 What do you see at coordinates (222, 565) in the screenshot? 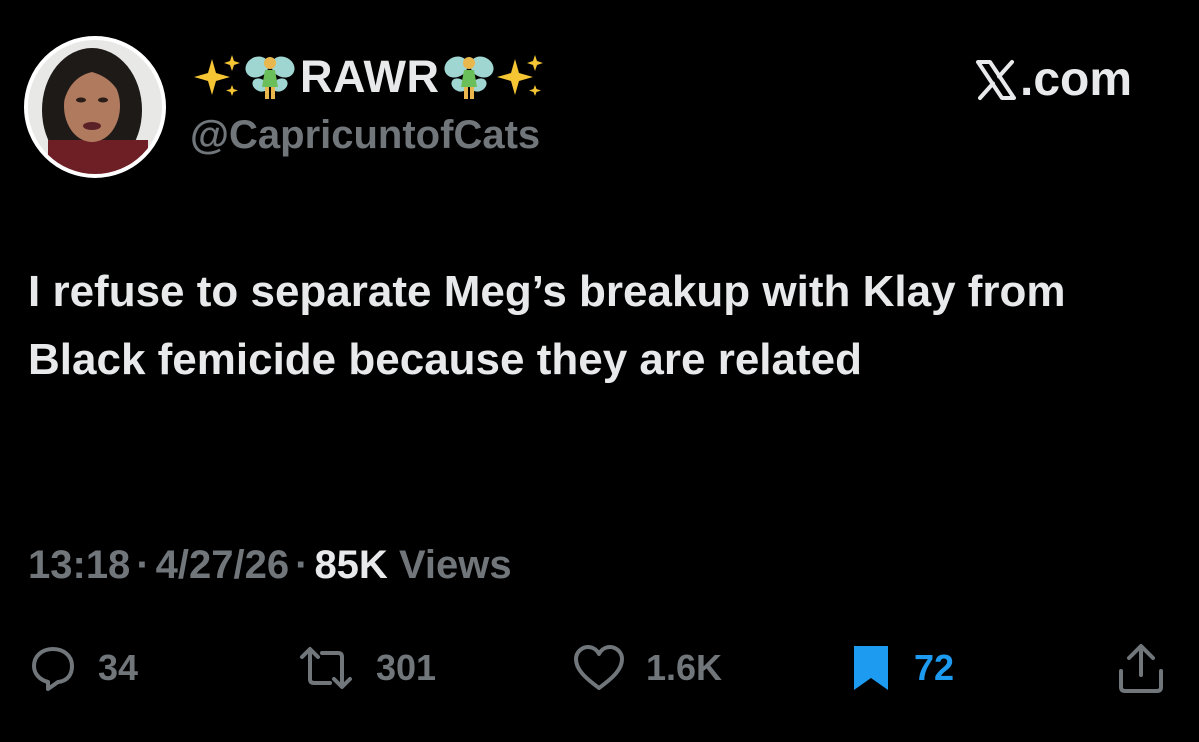
I see `tweet-date: 4/27/26` at bounding box center [222, 565].